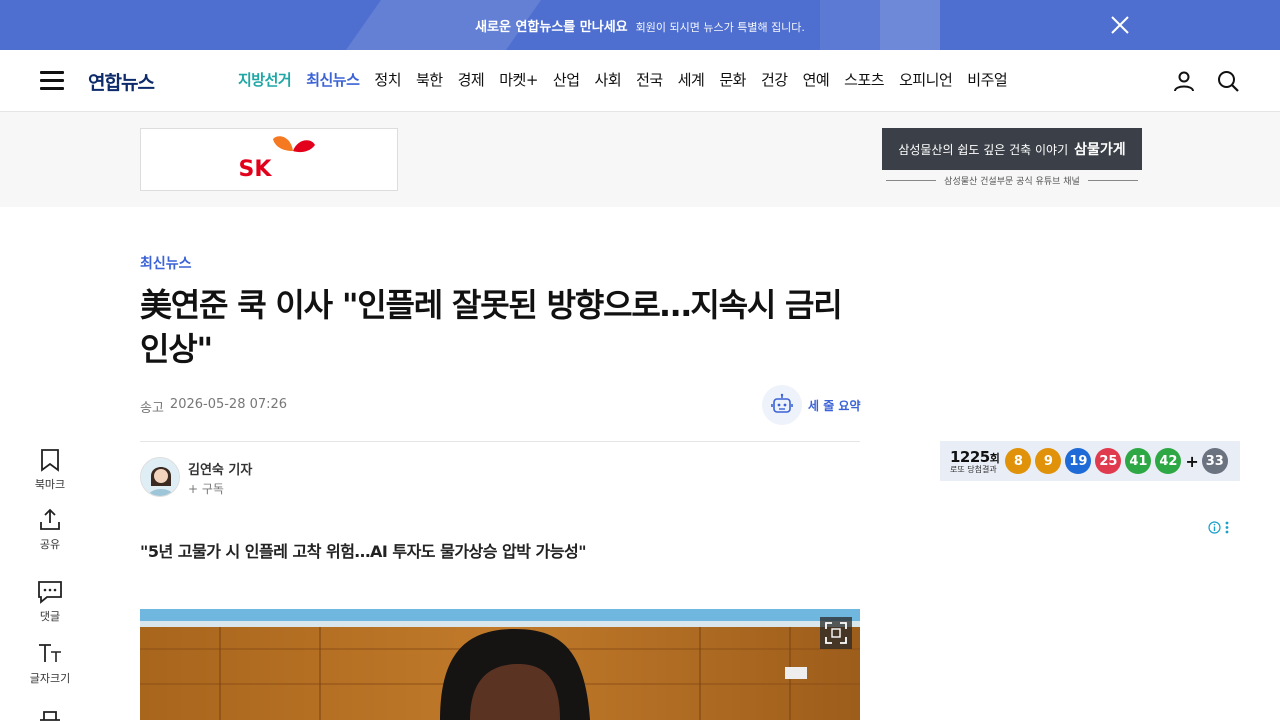  I want to click on lotto-ball: 8, so click(1018, 461).